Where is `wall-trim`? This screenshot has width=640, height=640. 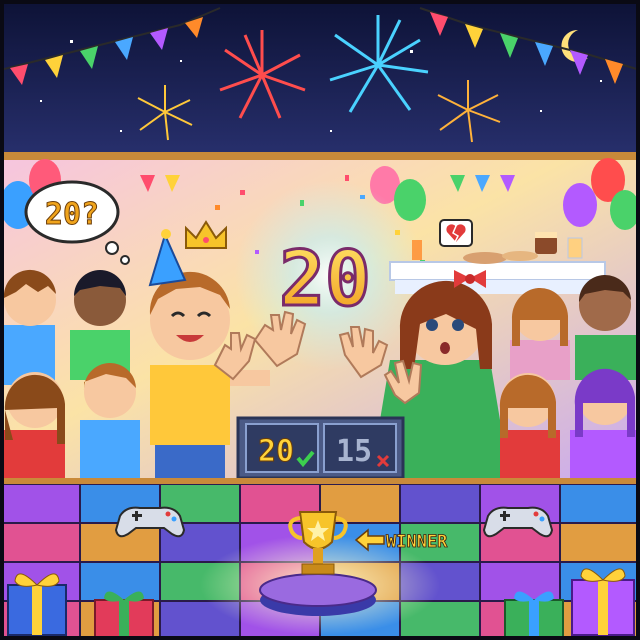
wall-trim is located at coordinates (320, 156).